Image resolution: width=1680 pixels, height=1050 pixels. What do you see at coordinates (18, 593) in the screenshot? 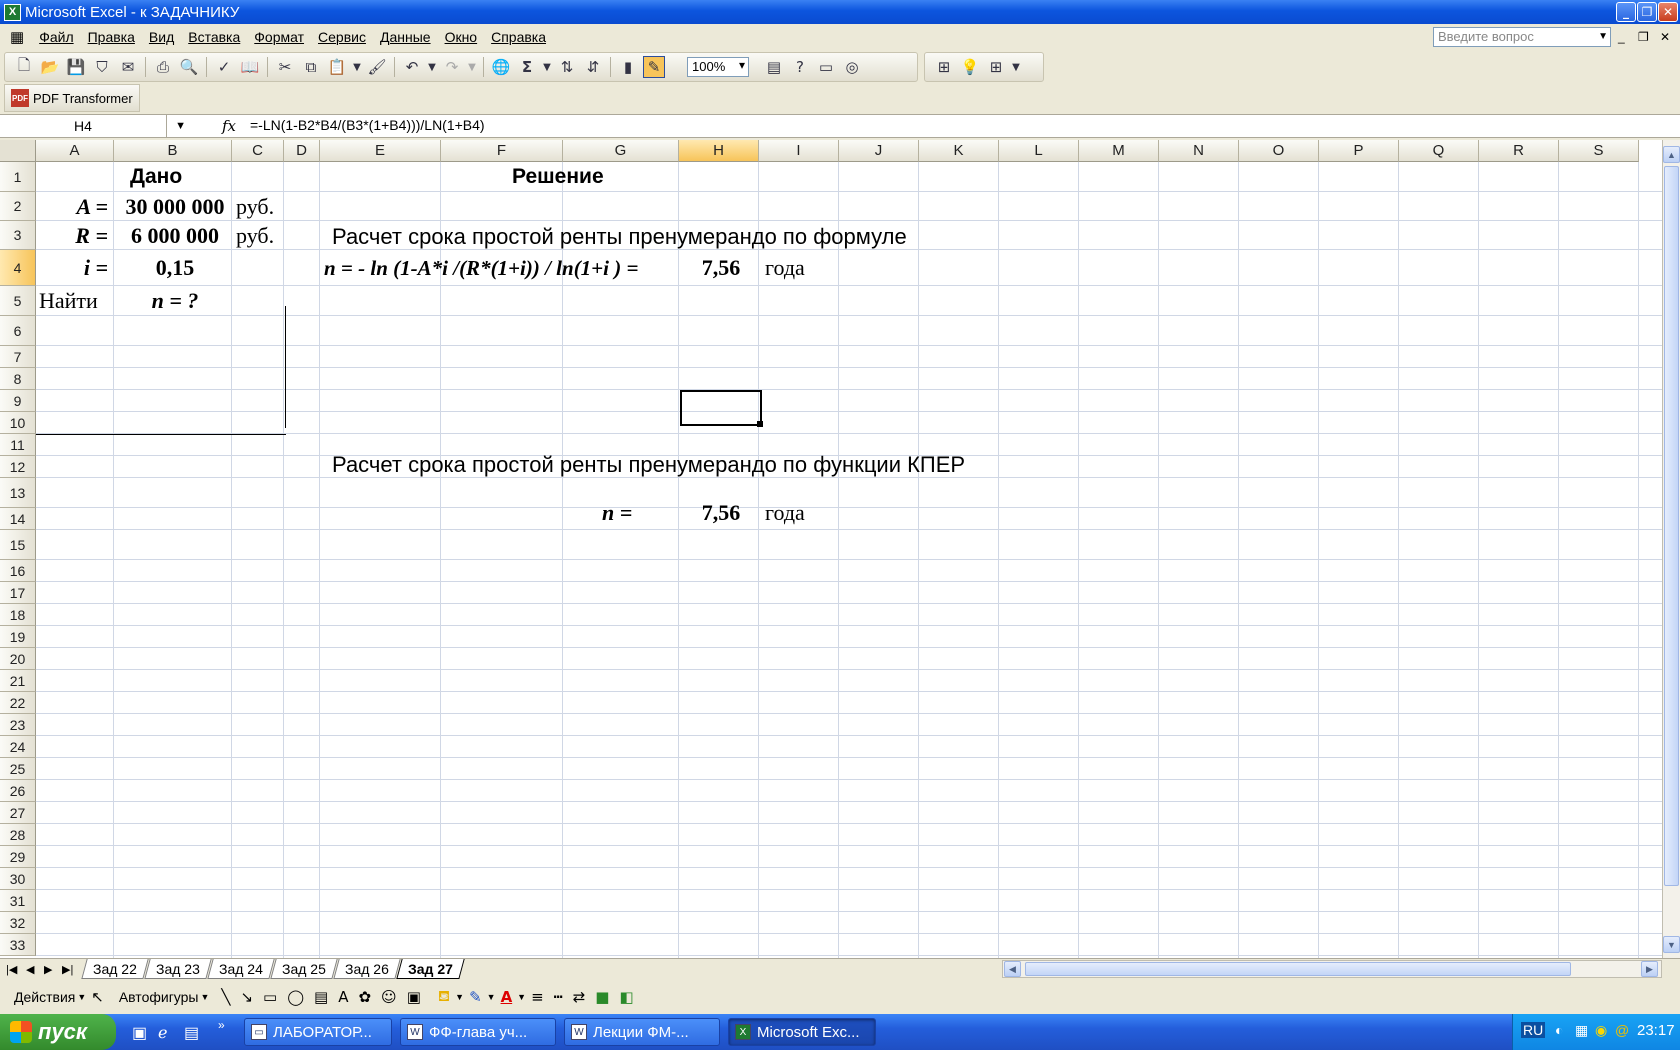
I see `row-header-17: 17` at bounding box center [18, 593].